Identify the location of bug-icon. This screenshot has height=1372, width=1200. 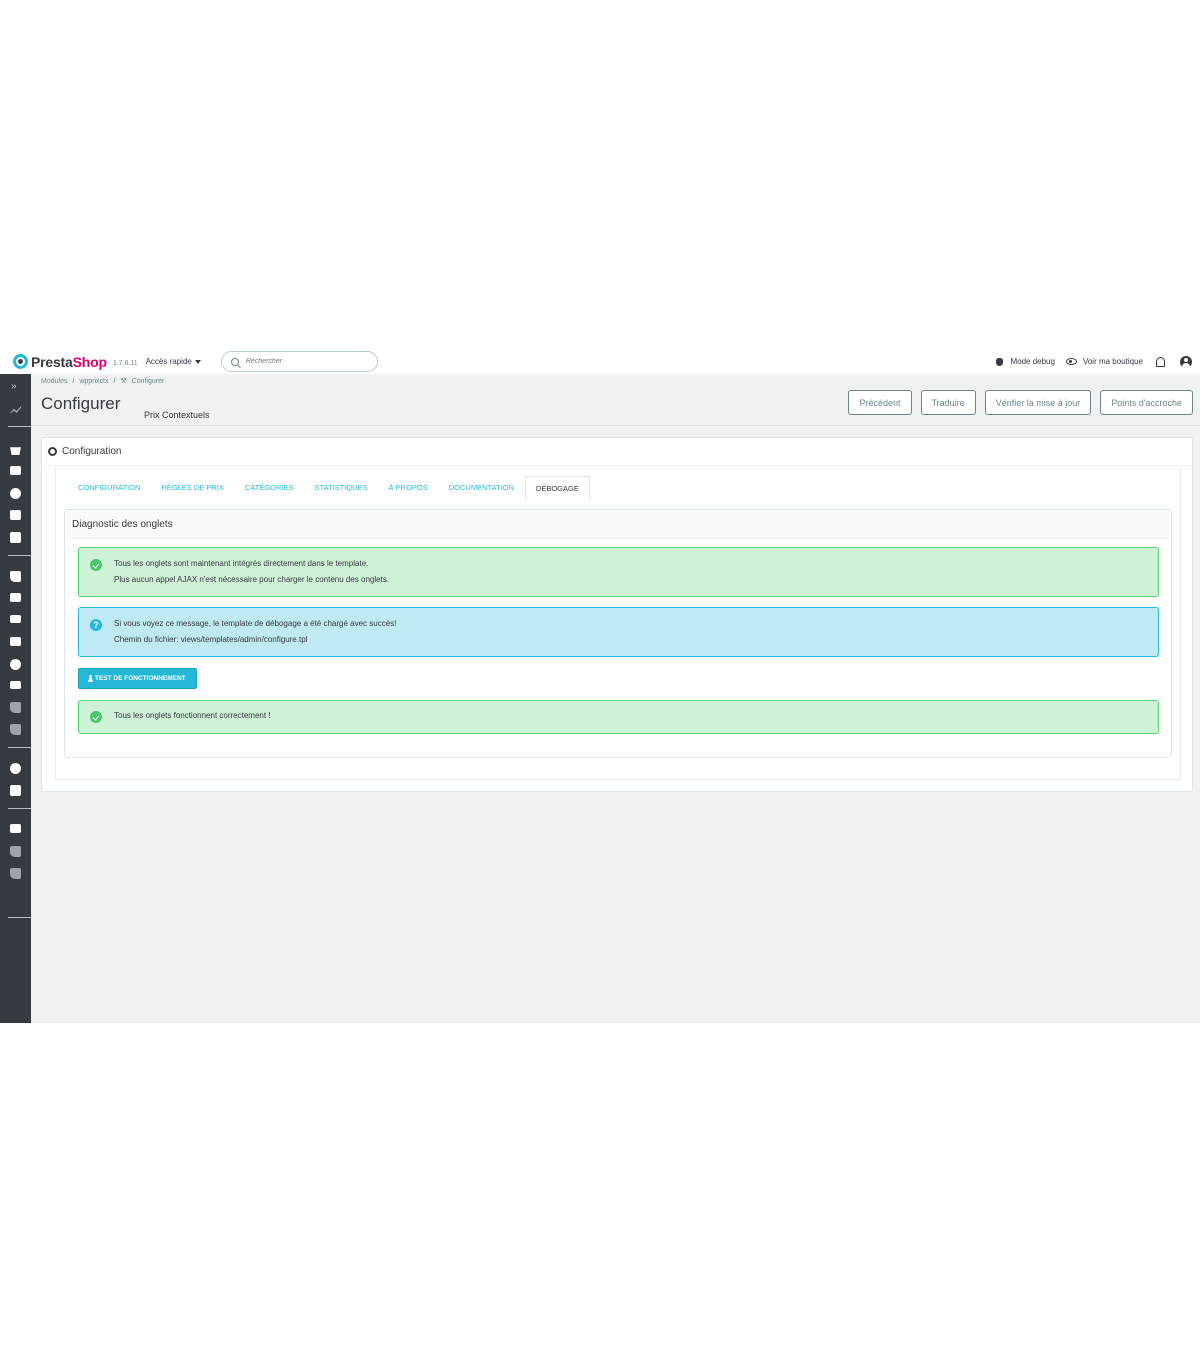
(1000, 361).